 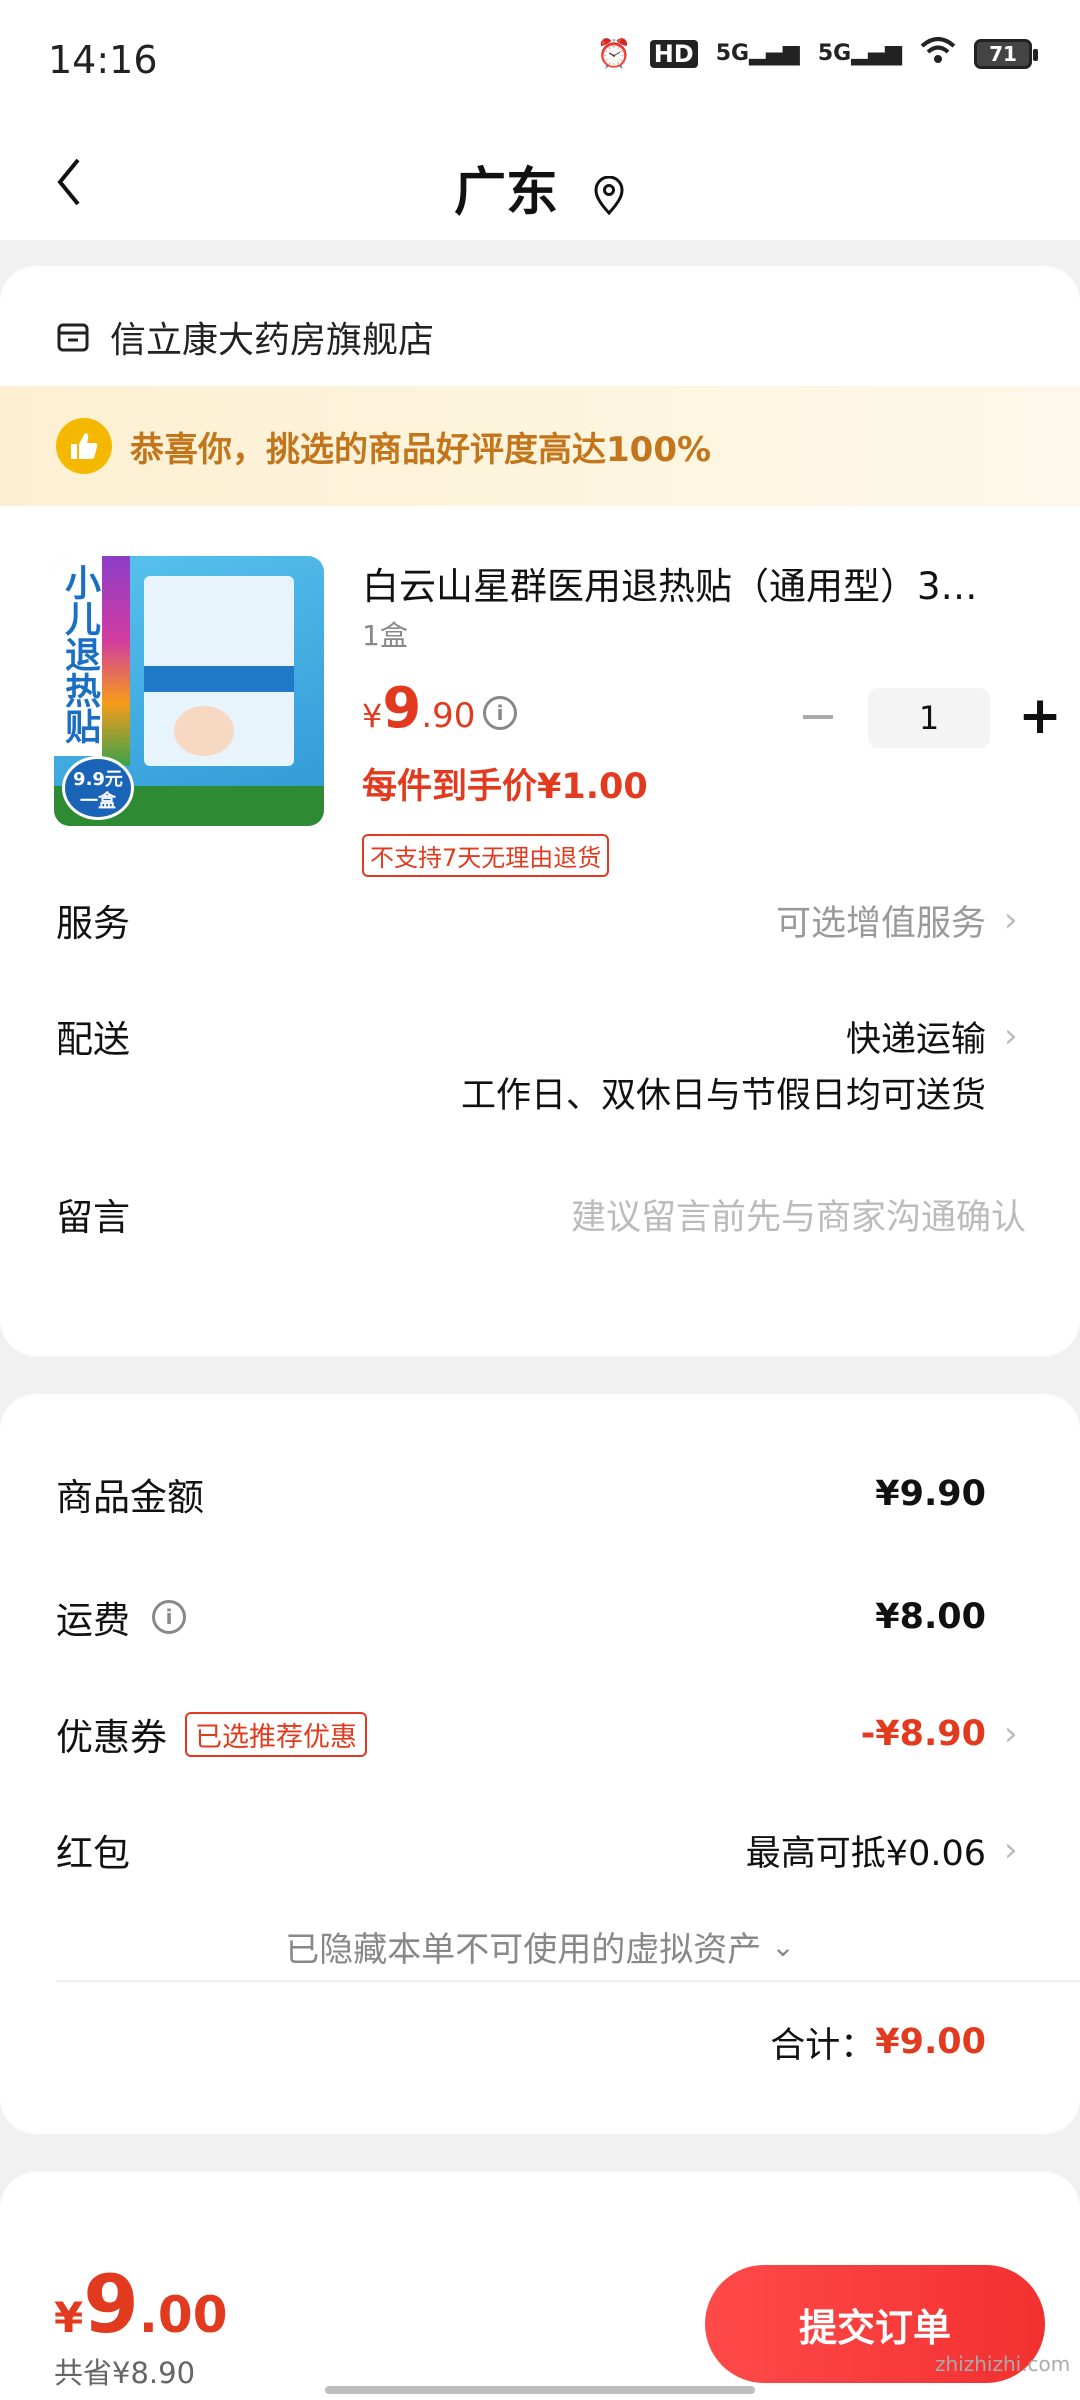 I want to click on decrease-quantity-button: −, so click(x=818, y=718).